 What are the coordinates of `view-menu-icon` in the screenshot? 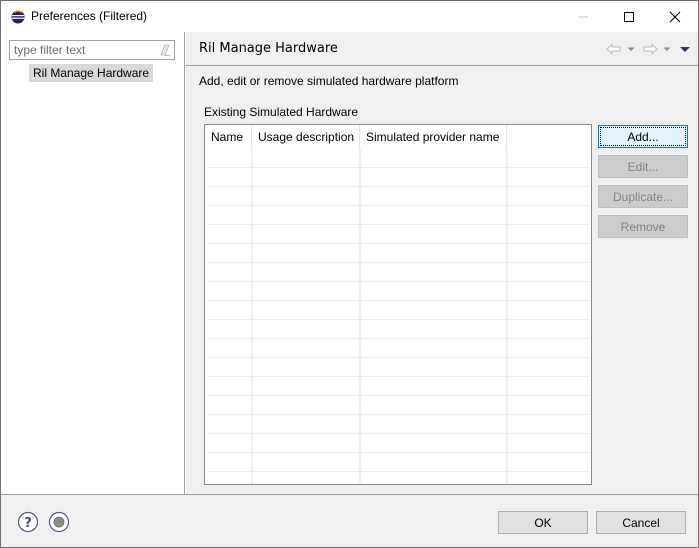 It's located at (685, 49).